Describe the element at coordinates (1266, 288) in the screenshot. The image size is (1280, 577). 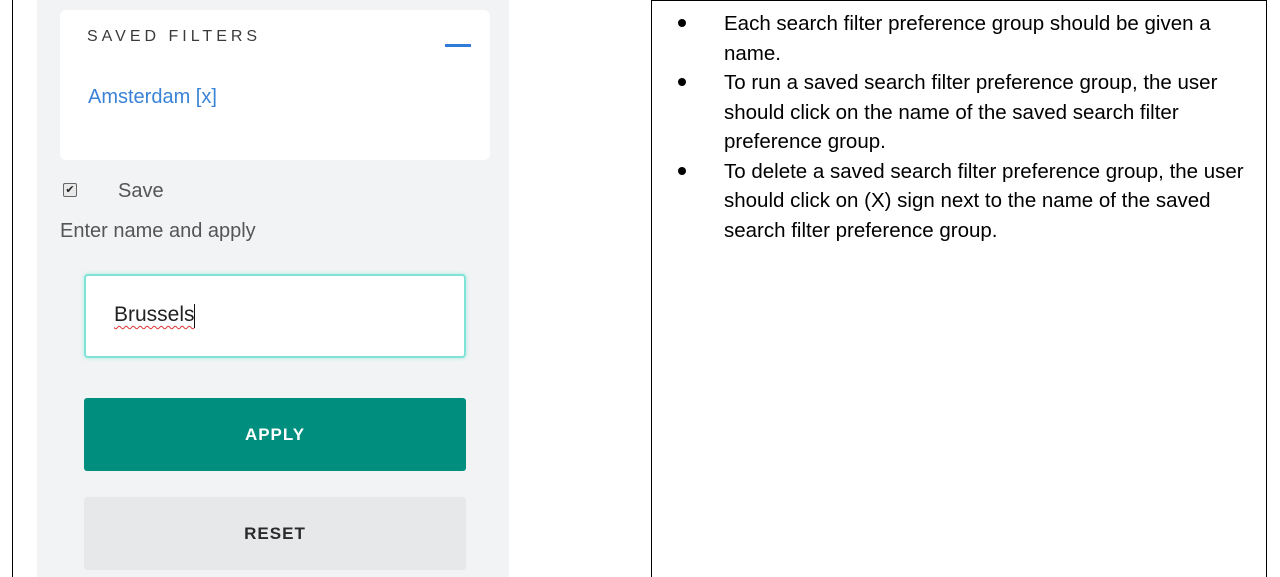
I see `table-border-right` at that location.